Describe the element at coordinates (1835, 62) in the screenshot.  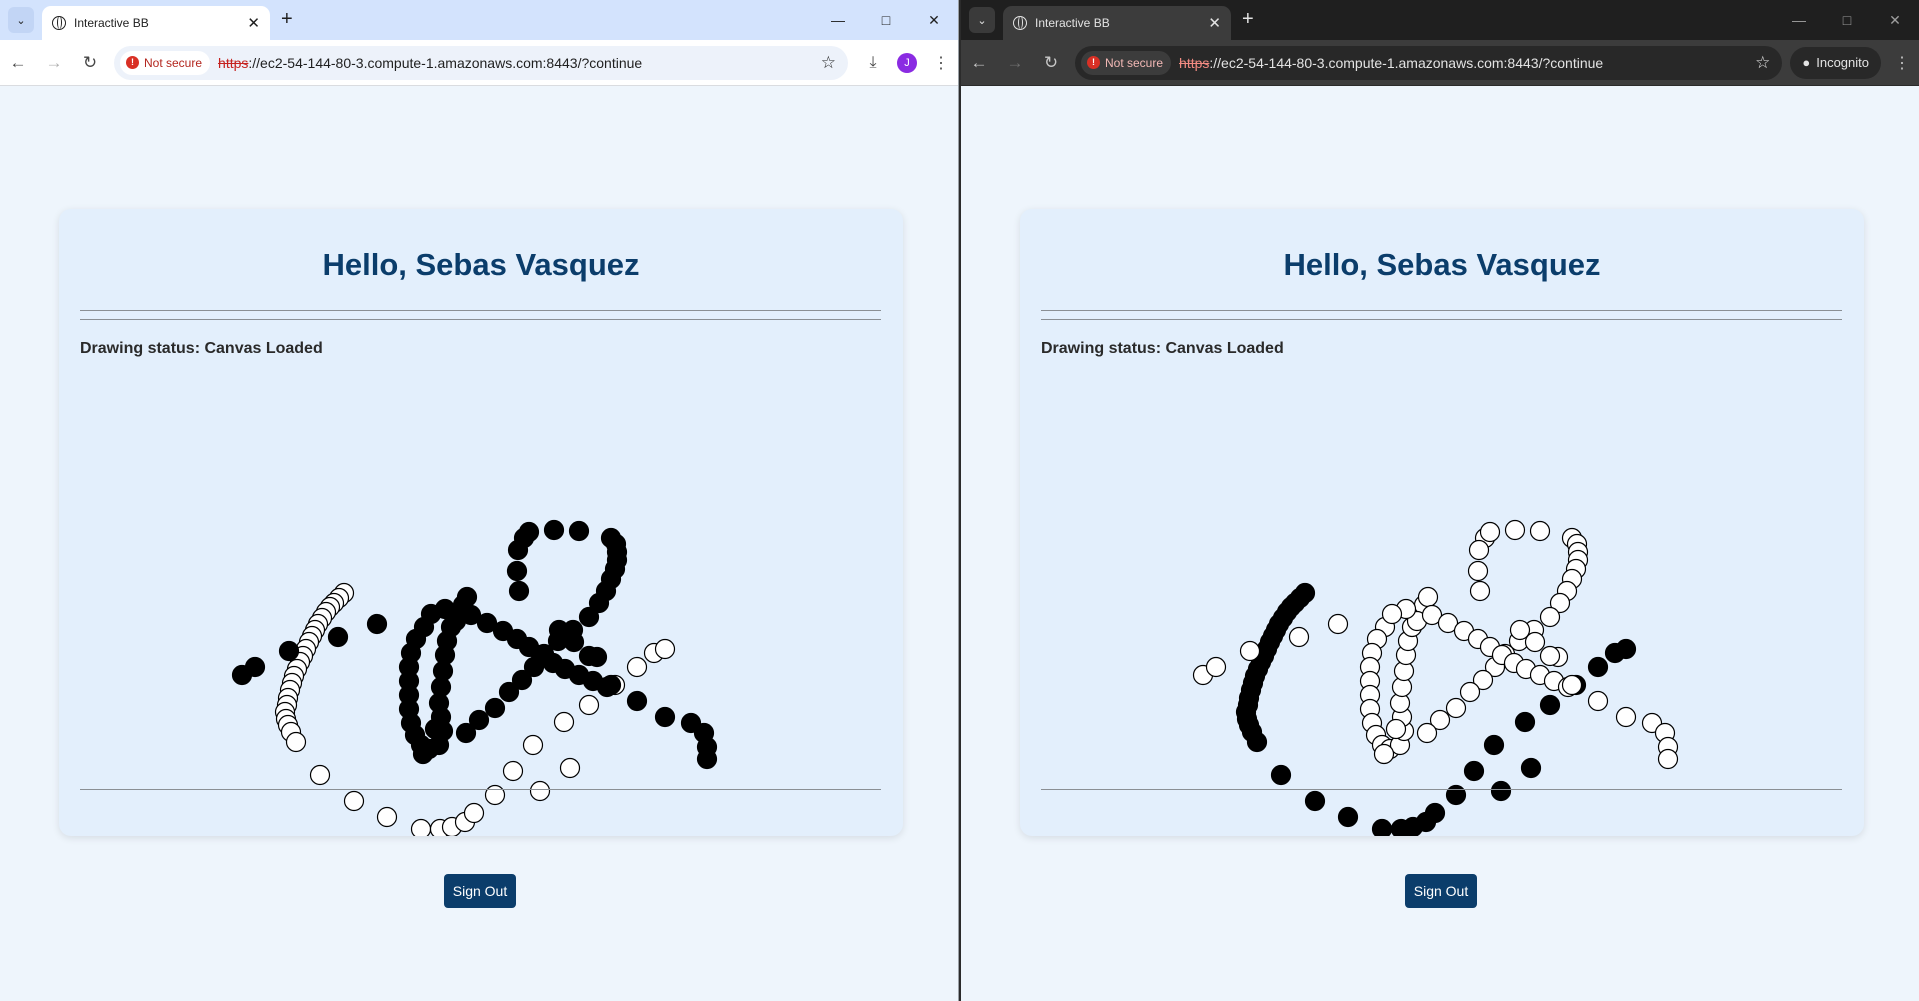
I see `incognito-badge: ● Incognito` at that location.